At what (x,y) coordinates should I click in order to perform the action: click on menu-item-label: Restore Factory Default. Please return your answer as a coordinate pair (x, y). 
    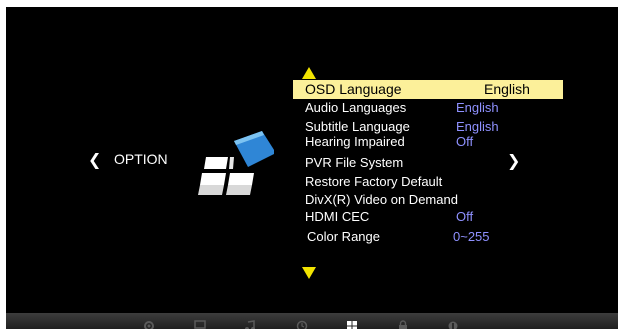
    Looking at the image, I should click on (374, 181).